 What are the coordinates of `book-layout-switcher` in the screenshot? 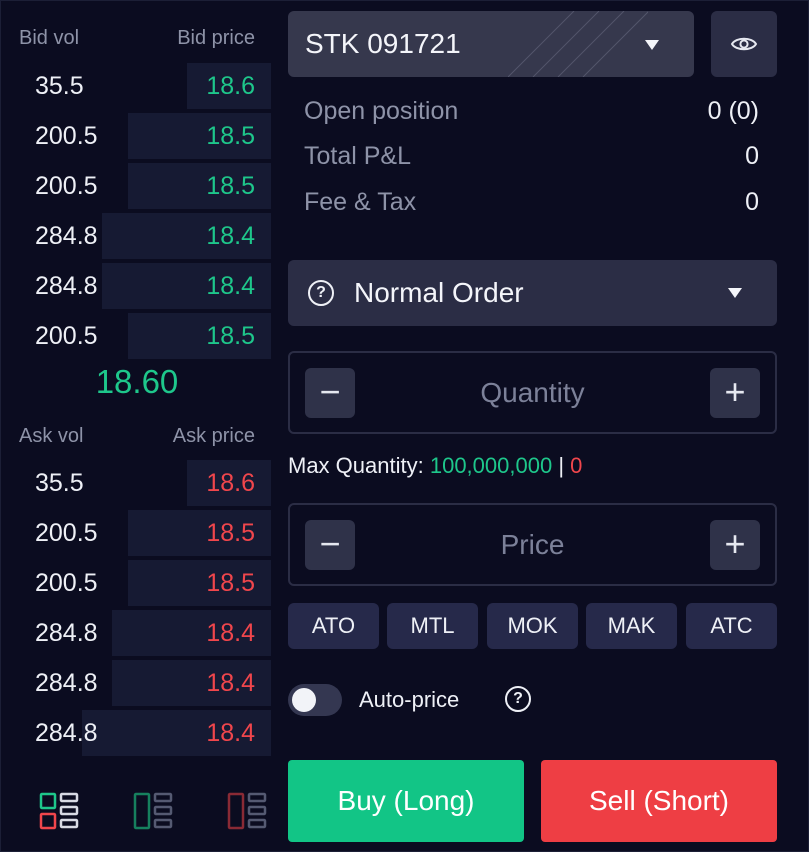 It's located at (137, 814).